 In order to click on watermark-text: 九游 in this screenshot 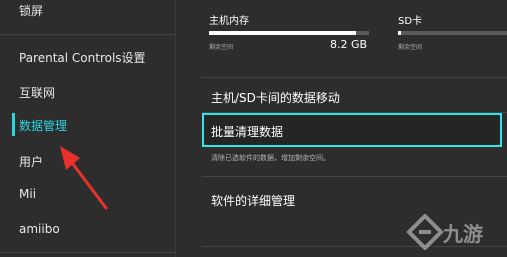, I will do `click(463, 234)`.